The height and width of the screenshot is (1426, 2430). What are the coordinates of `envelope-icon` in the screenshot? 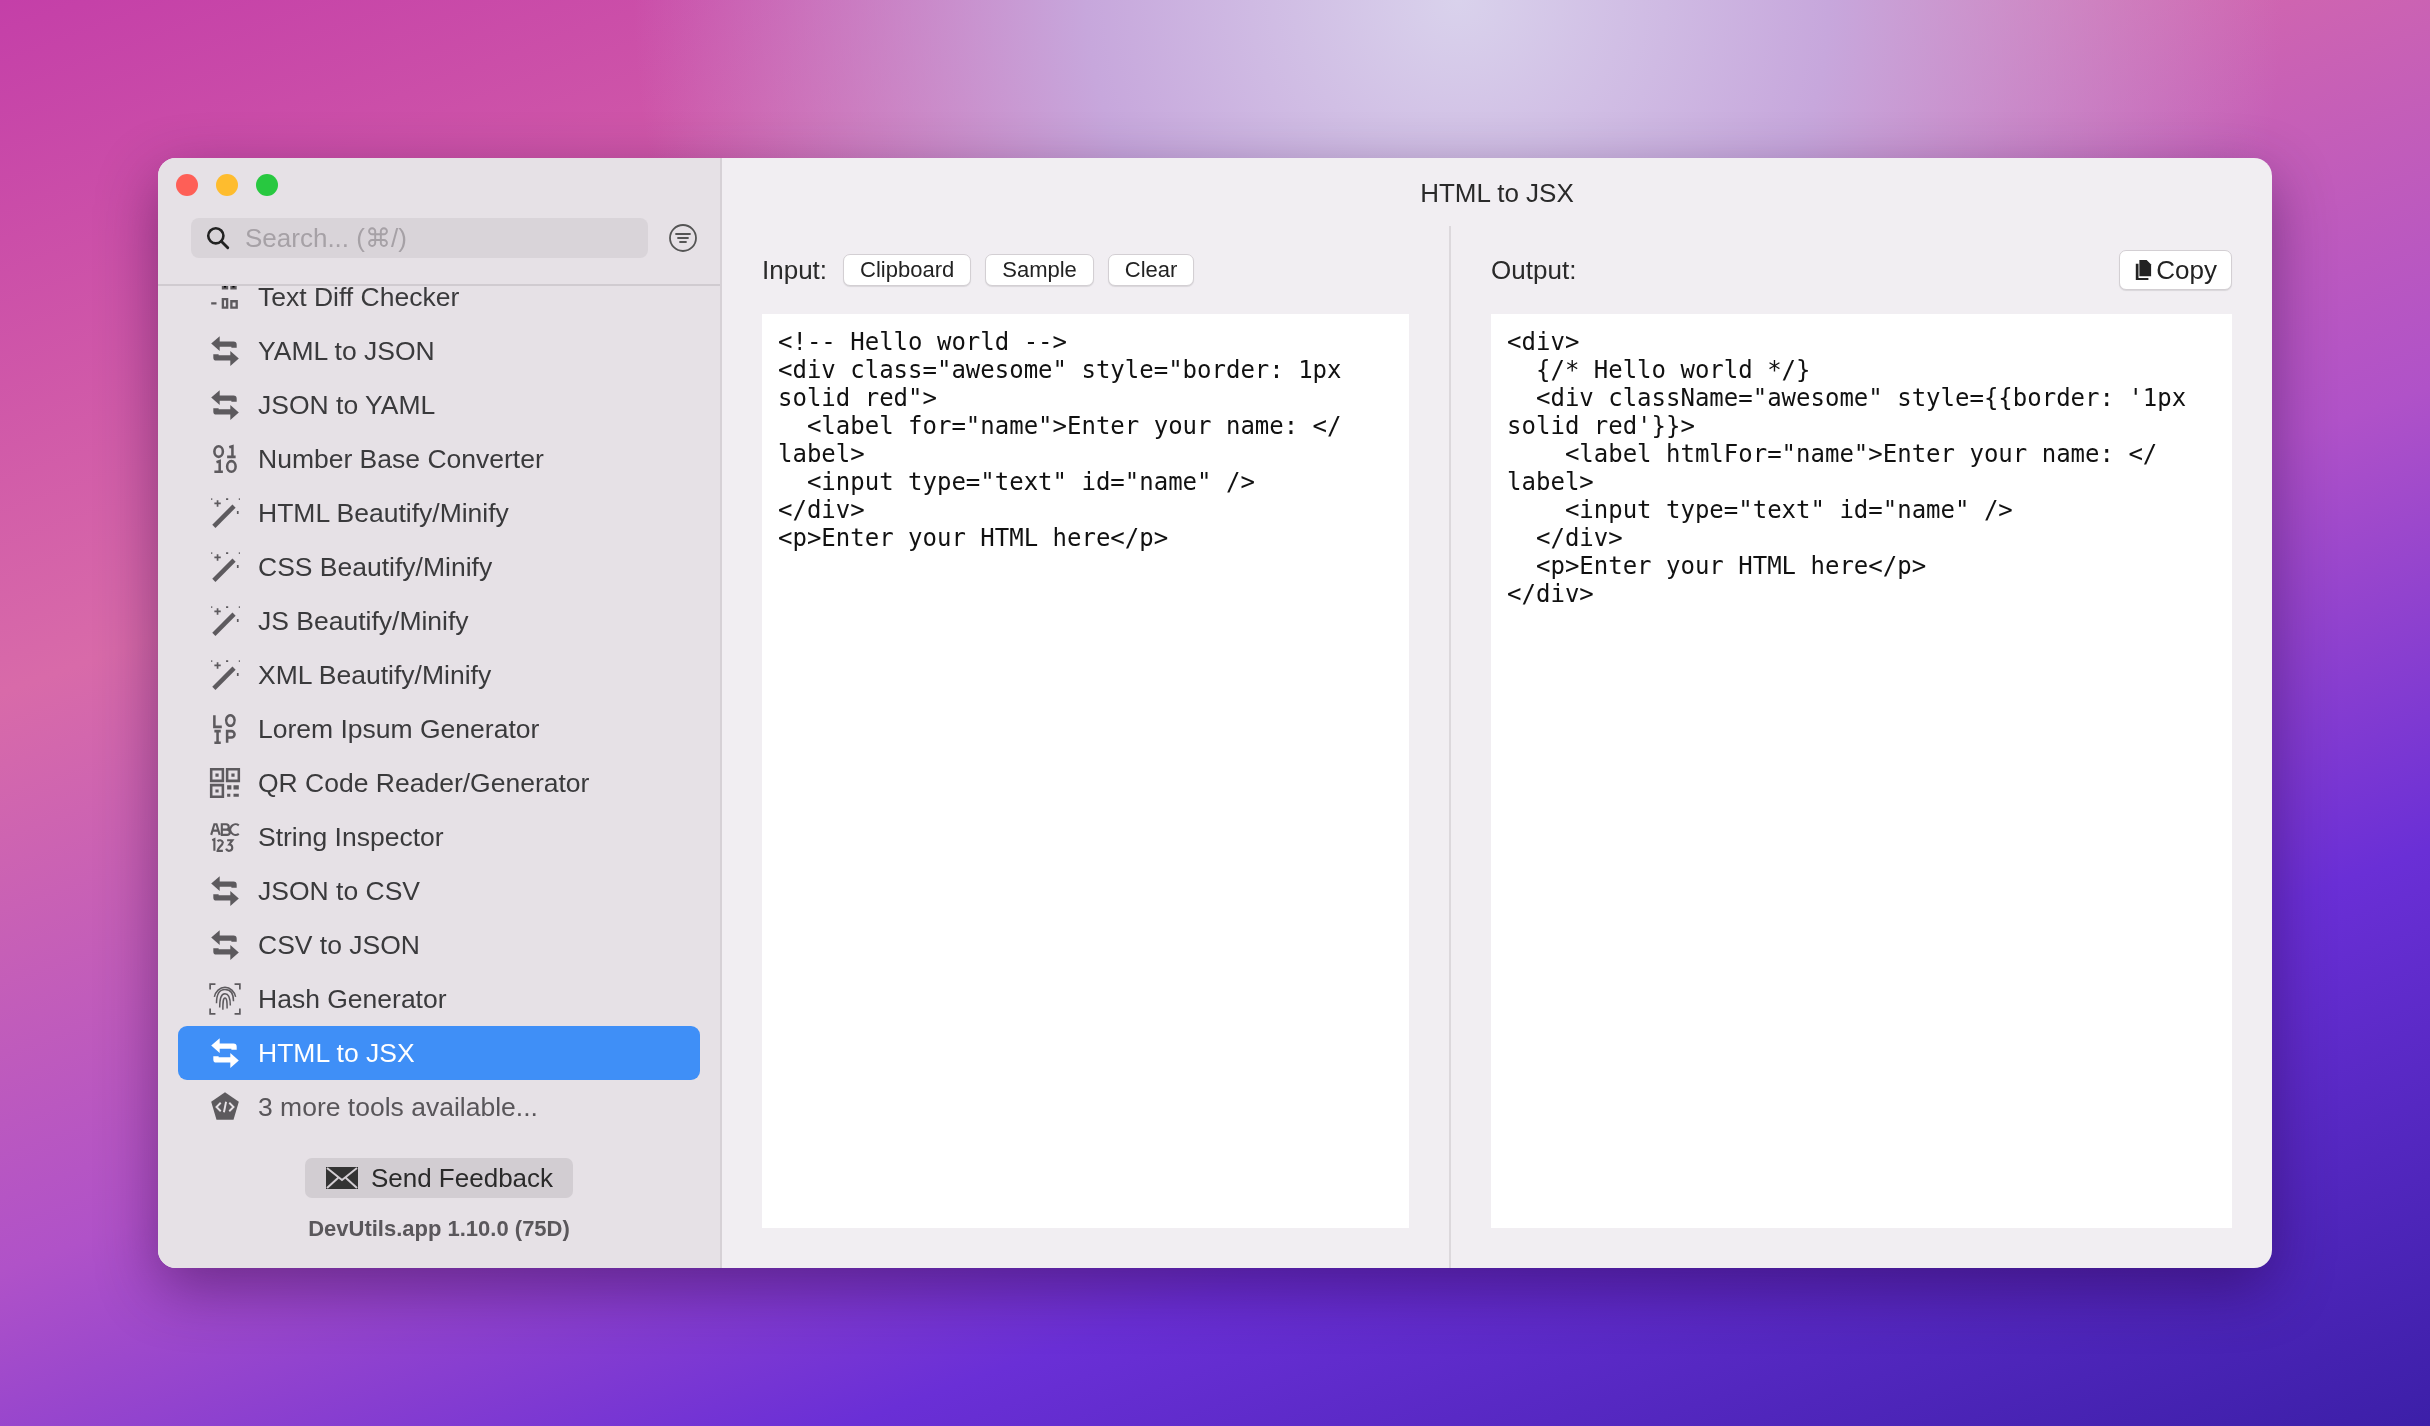 It's located at (341, 1178).